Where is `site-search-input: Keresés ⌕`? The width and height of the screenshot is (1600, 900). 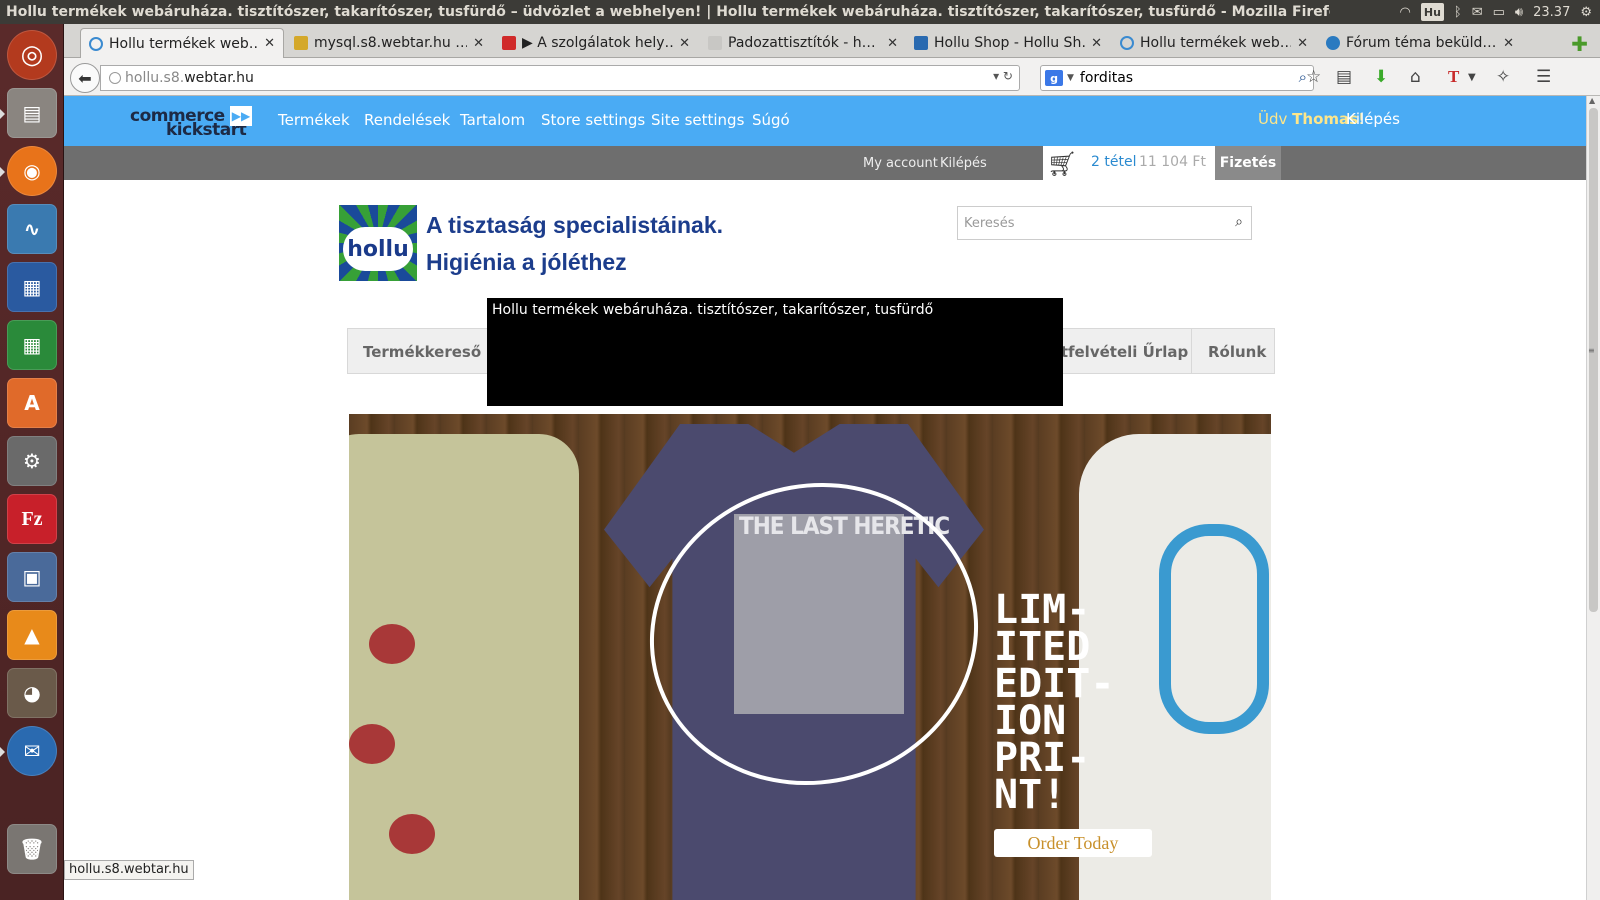 site-search-input: Keresés ⌕ is located at coordinates (1104, 223).